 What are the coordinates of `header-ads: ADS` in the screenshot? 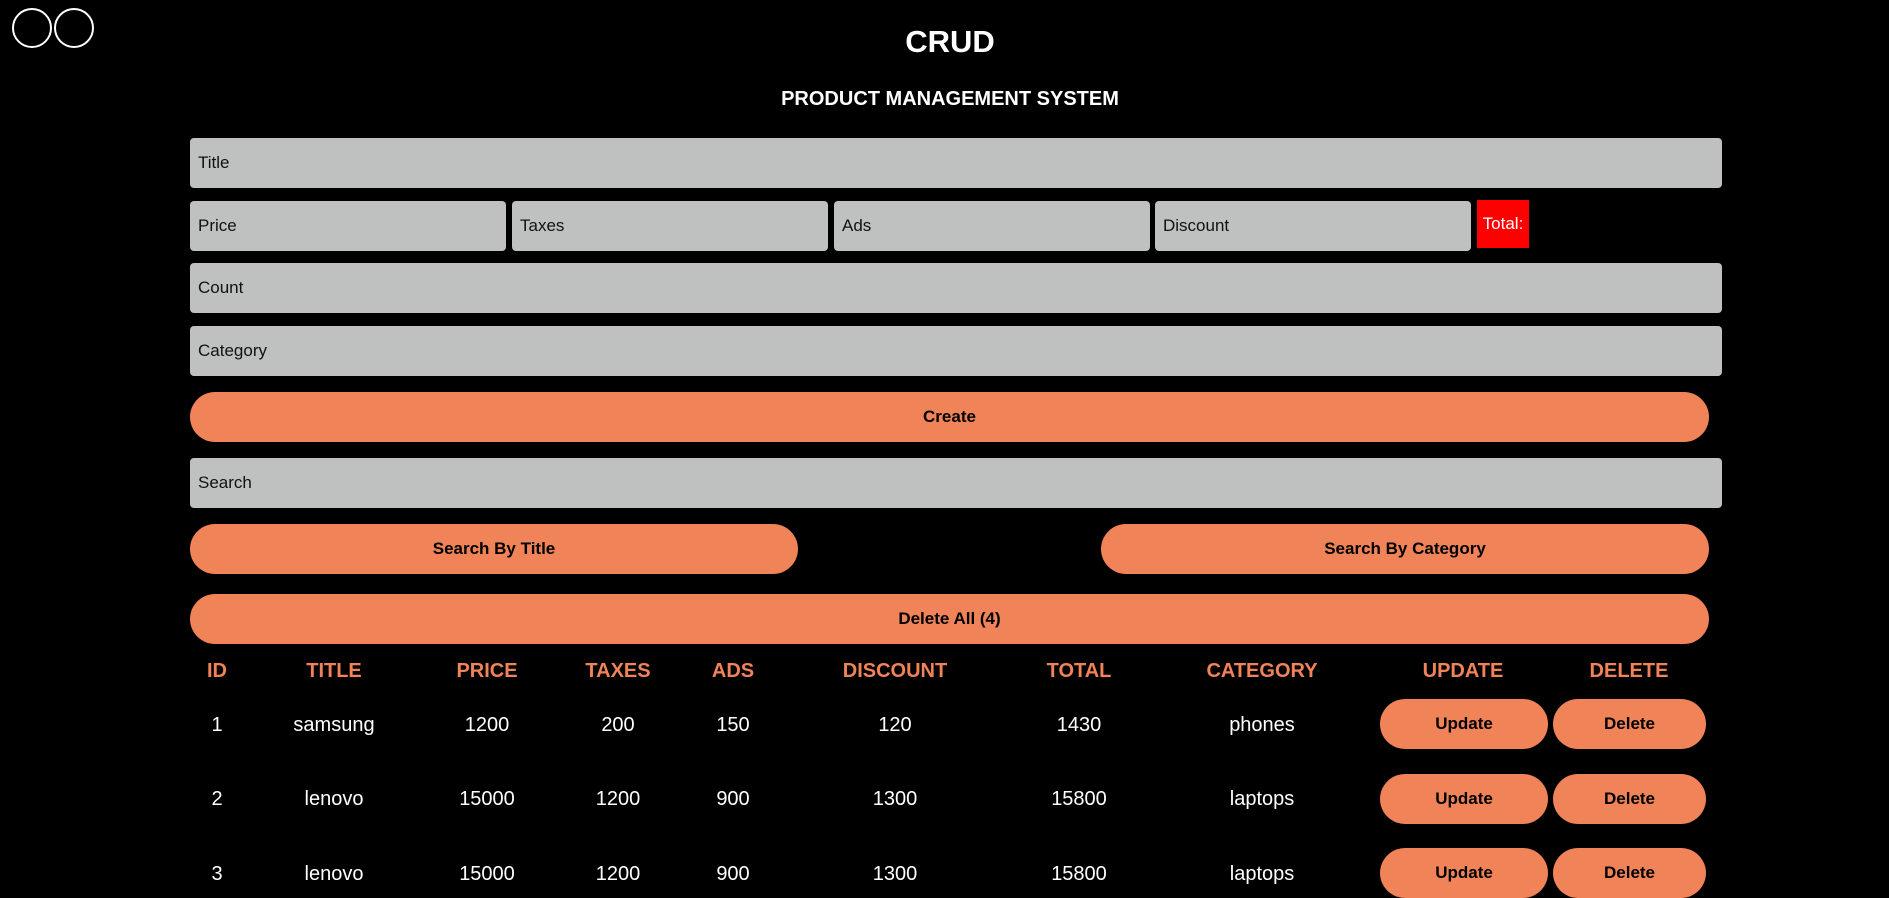 It's located at (733, 671).